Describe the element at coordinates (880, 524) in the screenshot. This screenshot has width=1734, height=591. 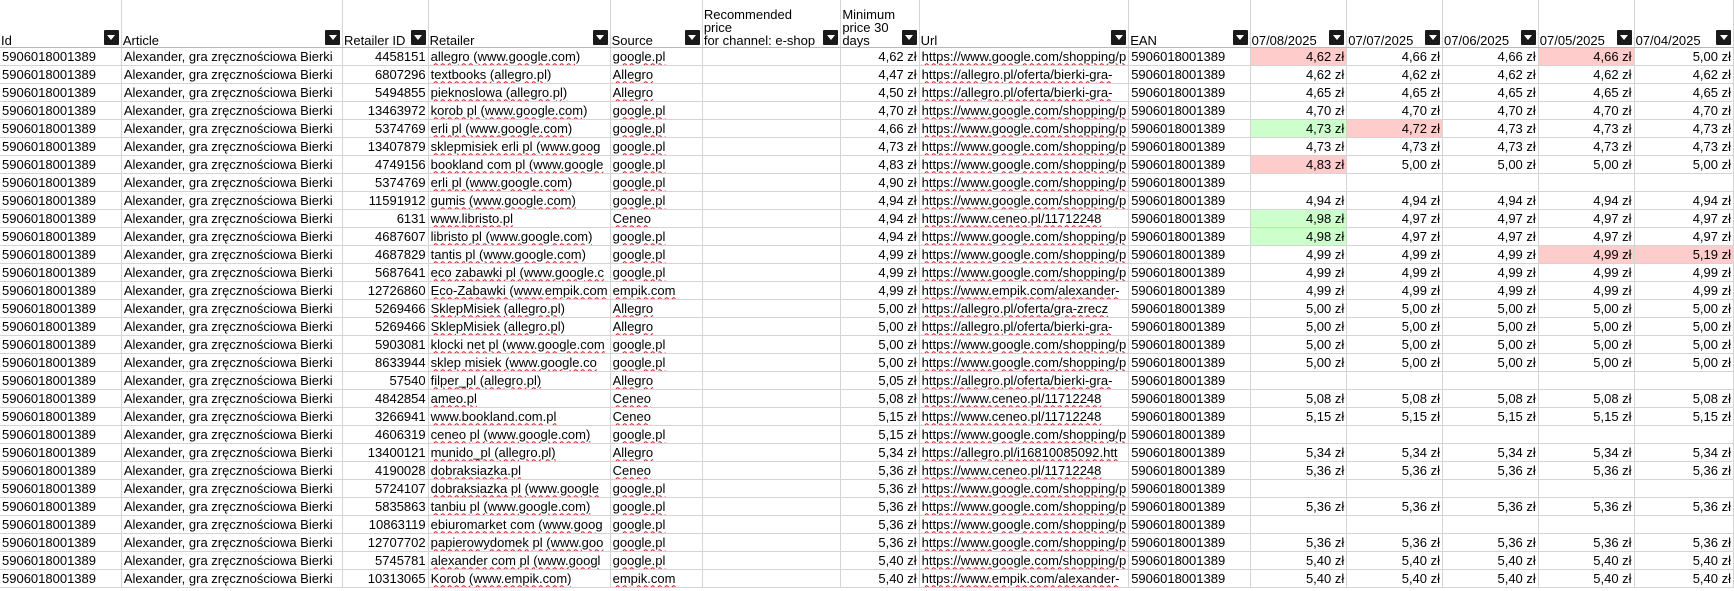
I see `cell-min30: 5,36 zł` at that location.